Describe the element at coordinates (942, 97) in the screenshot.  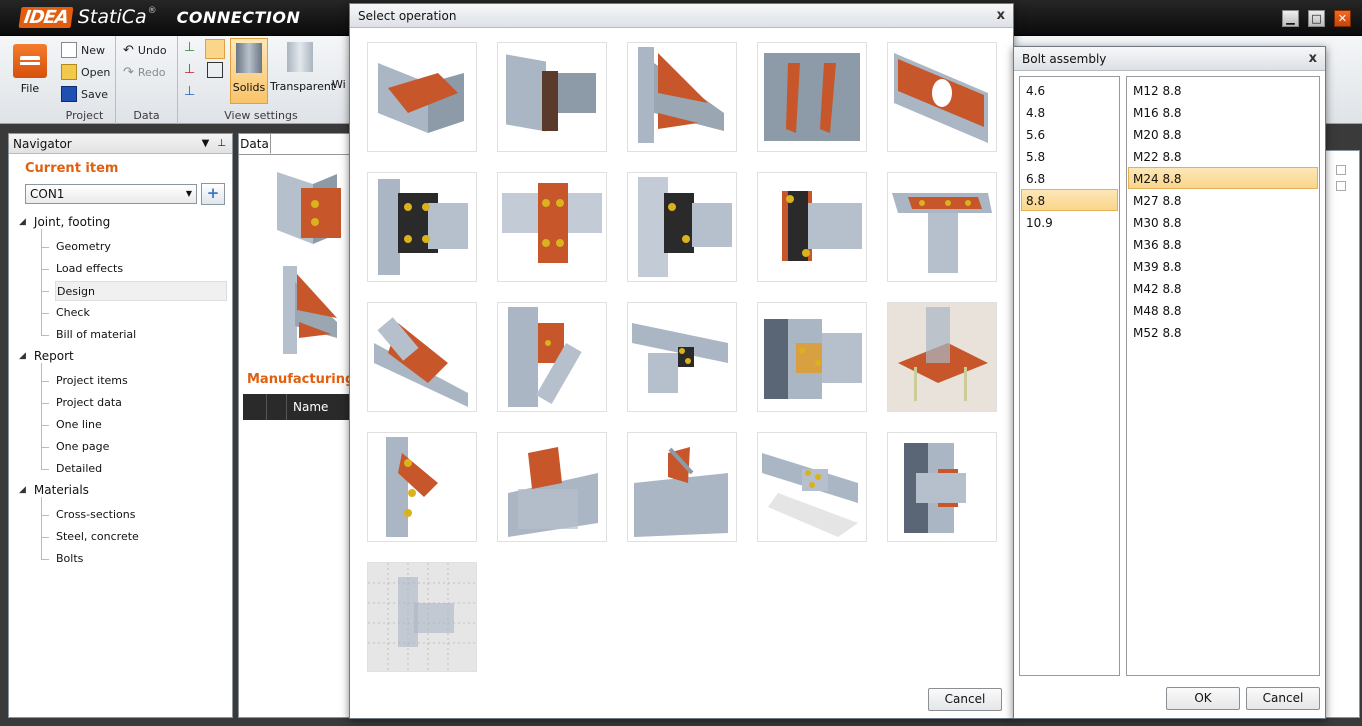
I see `operation-tile-opening-plate` at that location.